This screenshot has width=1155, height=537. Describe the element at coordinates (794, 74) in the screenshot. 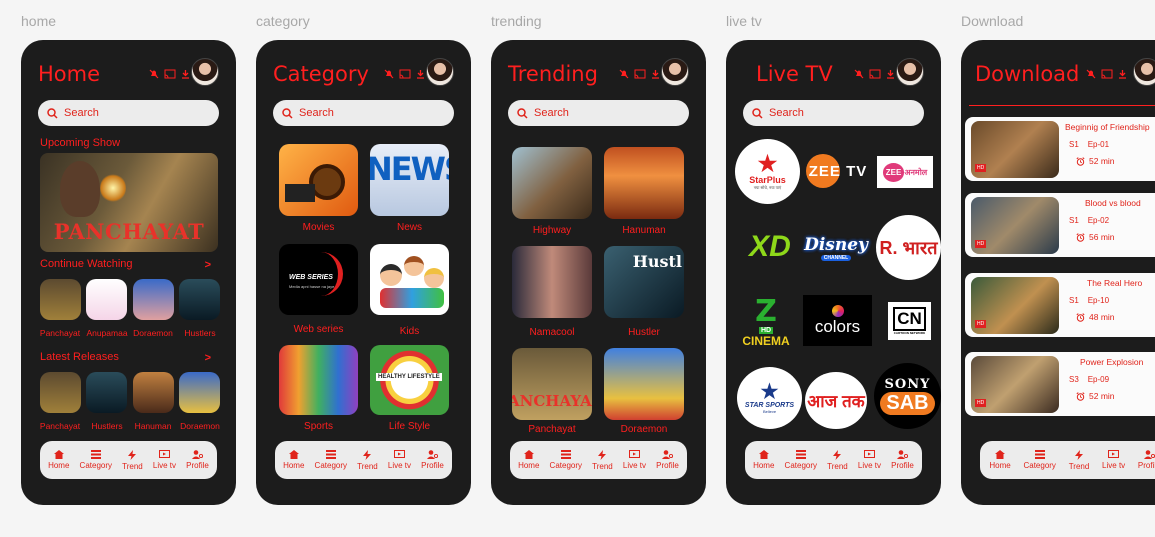

I see `page-title: Live TV` at that location.